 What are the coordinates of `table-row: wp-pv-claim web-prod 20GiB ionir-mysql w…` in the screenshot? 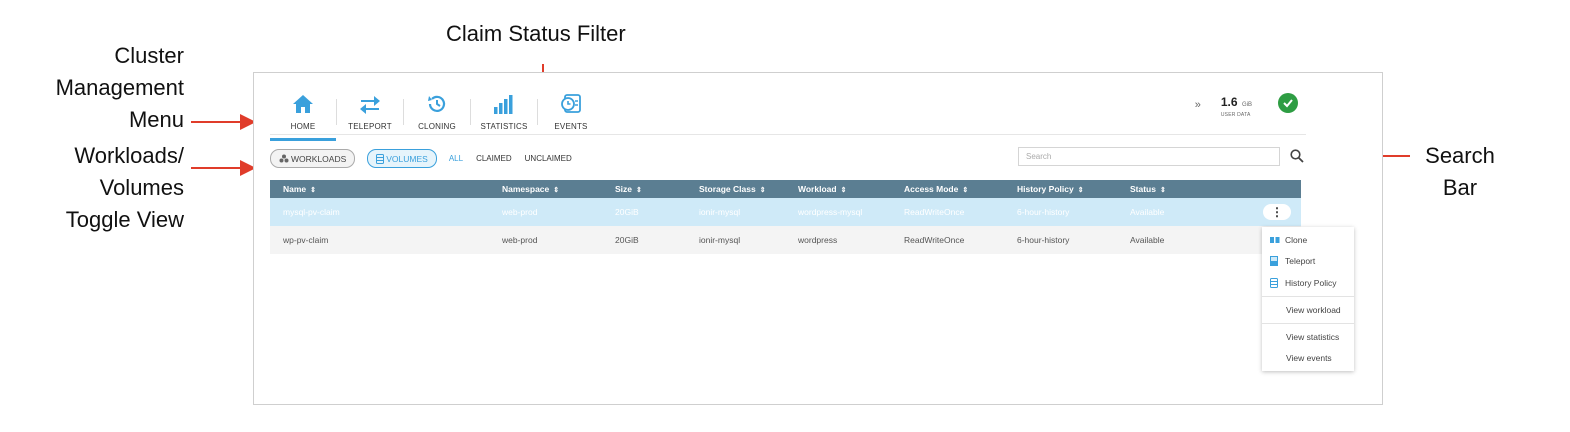 It's located at (785, 240).